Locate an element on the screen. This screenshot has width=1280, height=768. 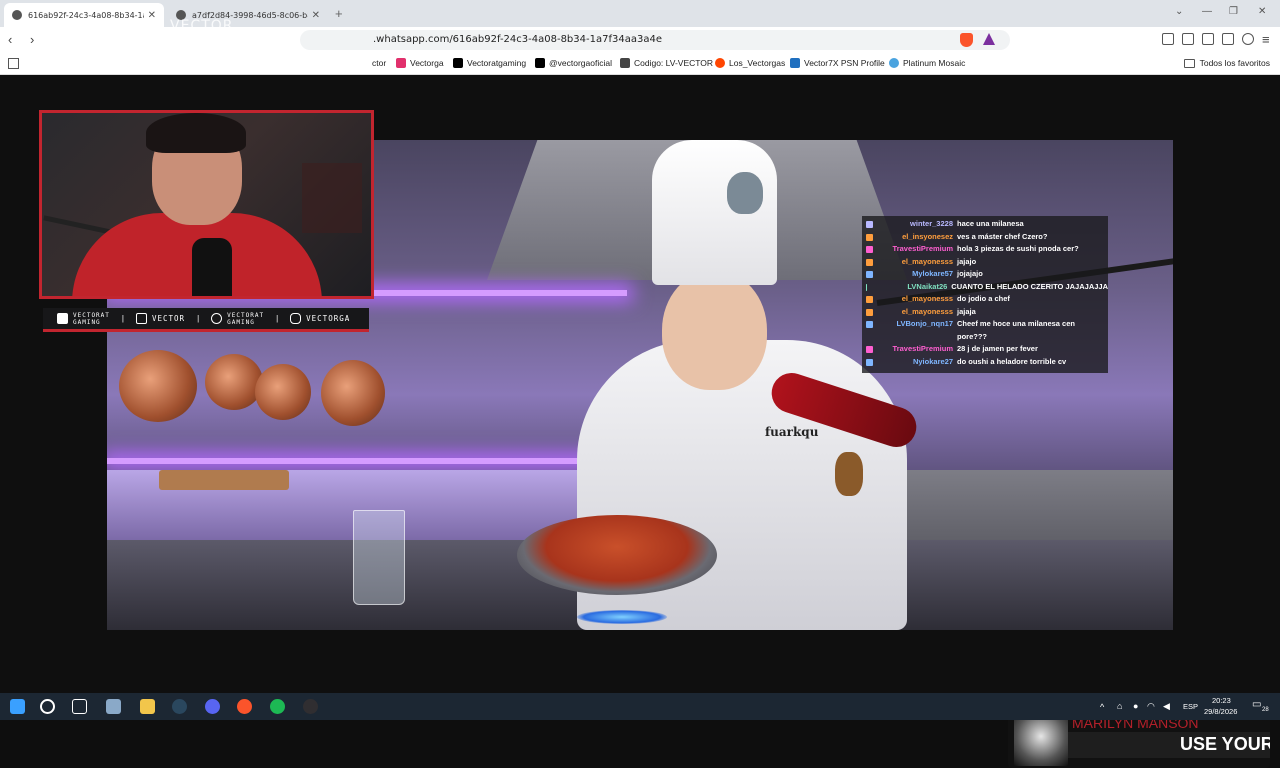
hanging-pan is located at coordinates (158, 386).